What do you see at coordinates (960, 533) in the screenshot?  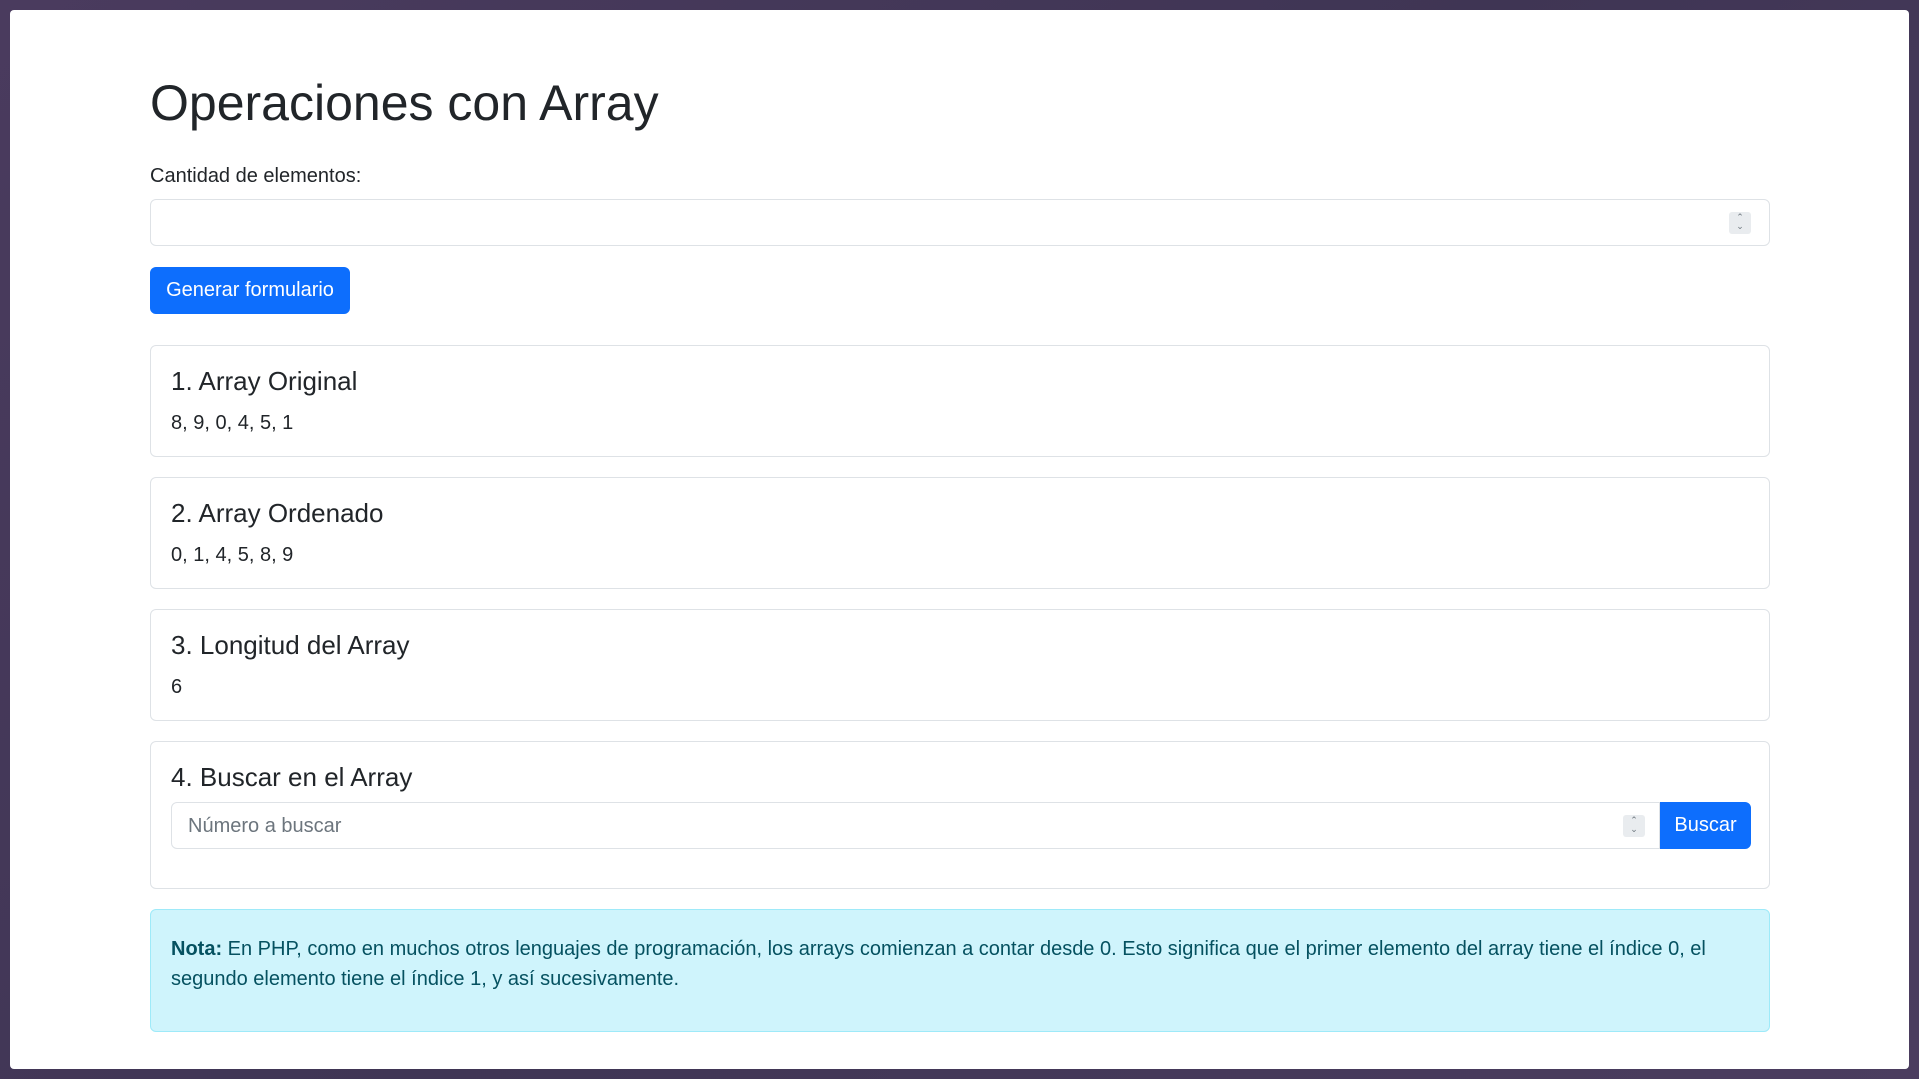 I see `card-sorted-array: 2. Array Ordenado 0, 1, 4, 5, 8, 9` at bounding box center [960, 533].